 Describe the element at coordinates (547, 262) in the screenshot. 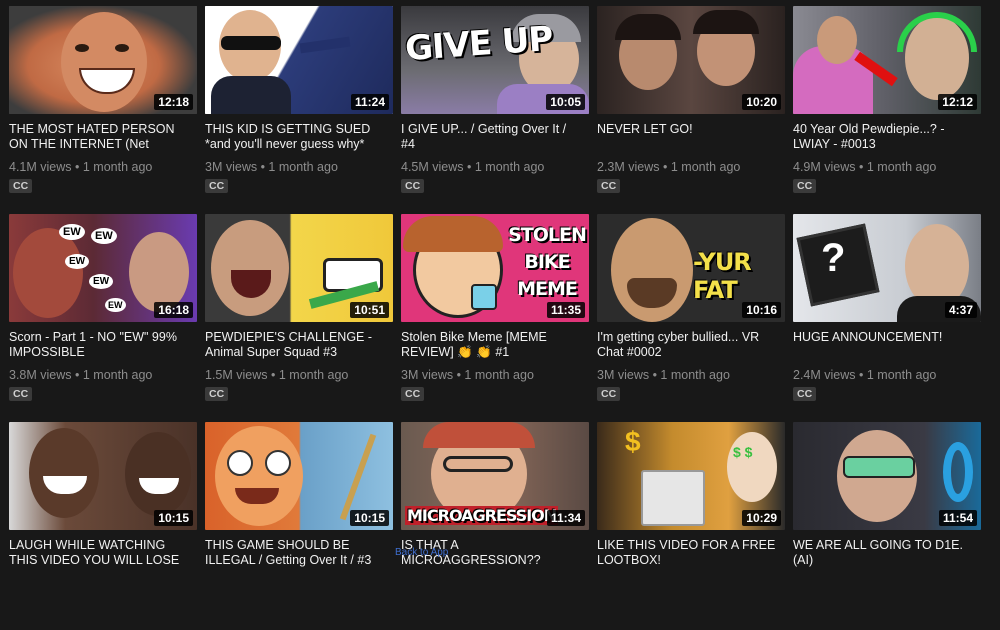

I see `thumbnail-overlay-text: STOLEN BIKE MEME` at that location.